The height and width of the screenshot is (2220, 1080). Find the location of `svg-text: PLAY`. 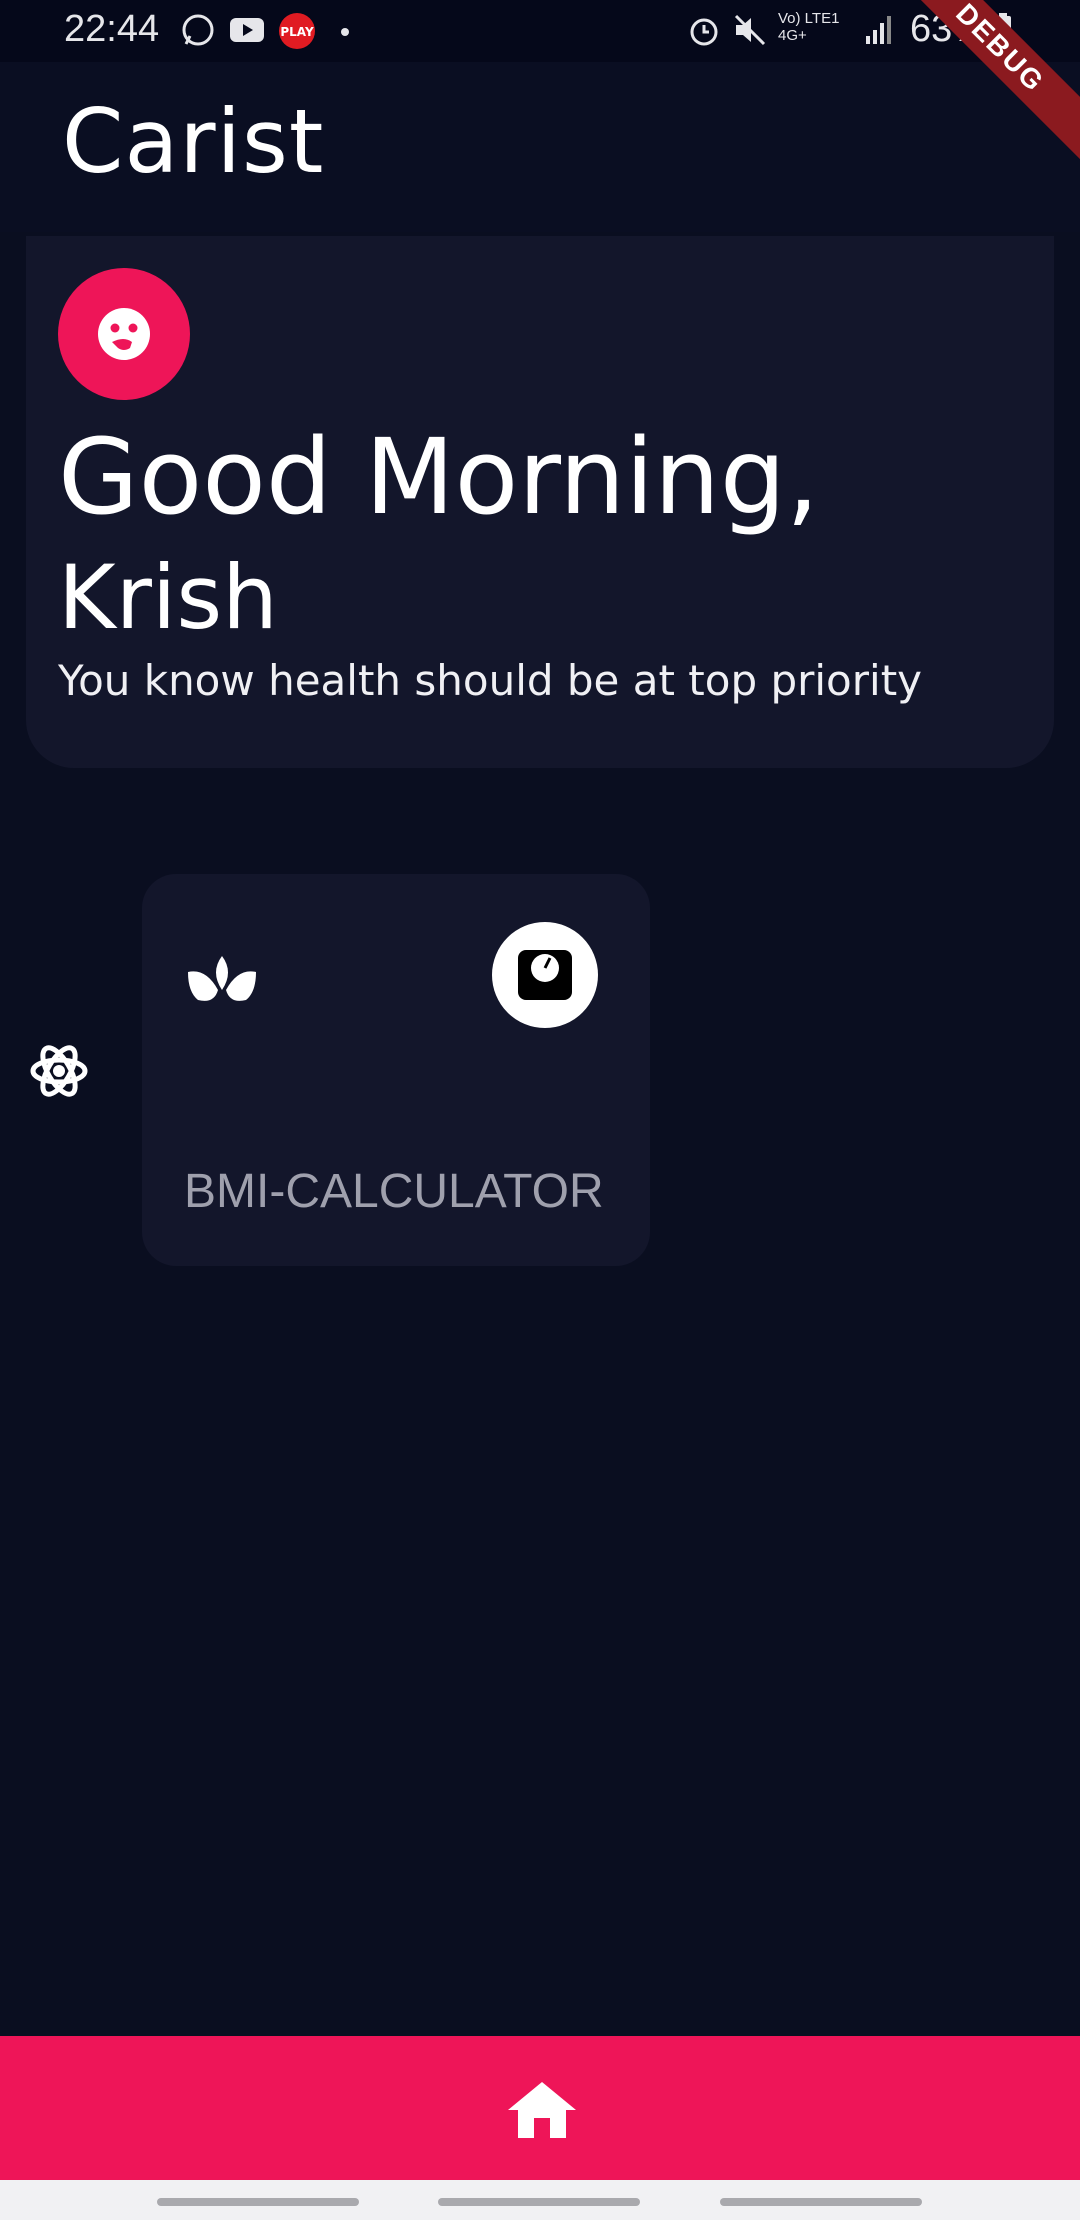

svg-text: PLAY is located at coordinates (297, 32).